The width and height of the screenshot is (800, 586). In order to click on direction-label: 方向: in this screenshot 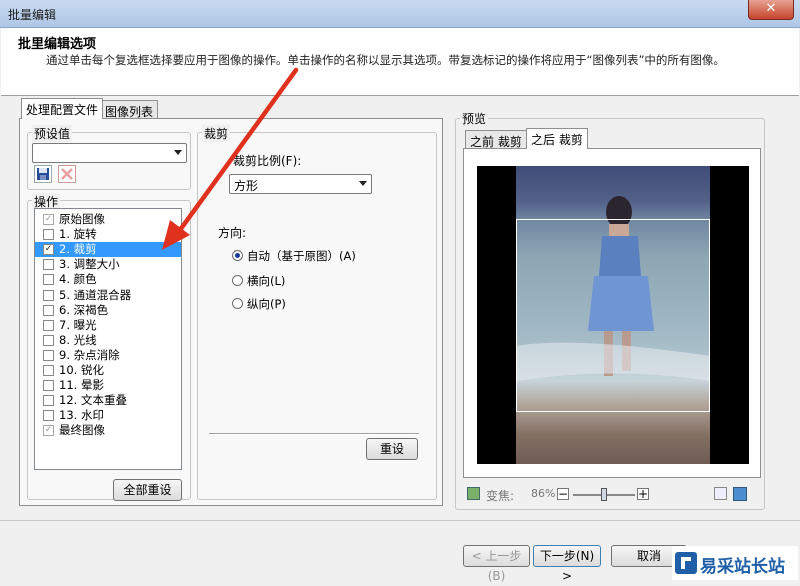, I will do `click(232, 233)`.